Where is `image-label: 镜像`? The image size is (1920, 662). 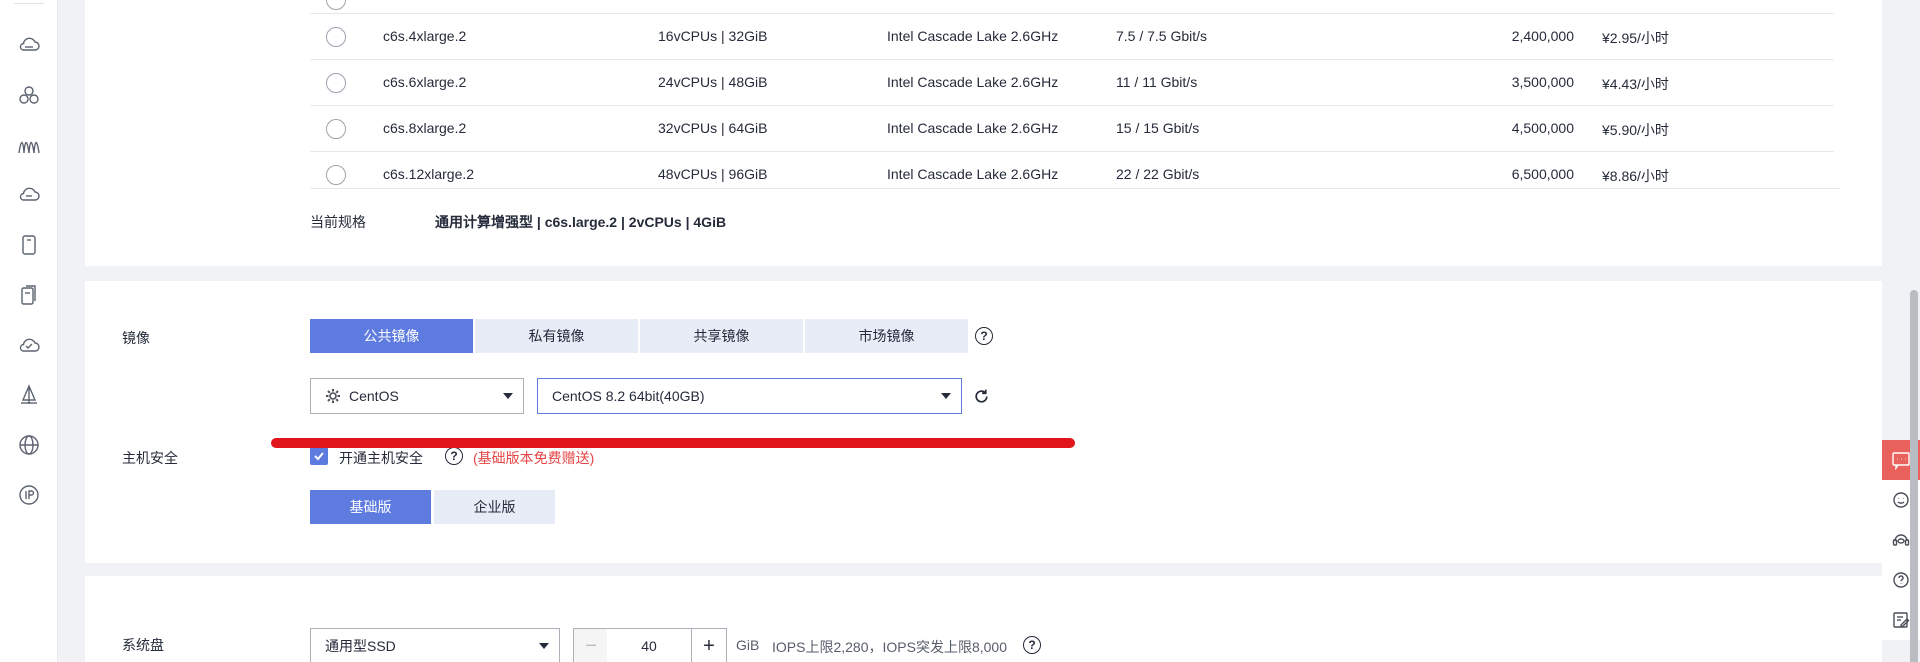 image-label: 镜像 is located at coordinates (136, 338).